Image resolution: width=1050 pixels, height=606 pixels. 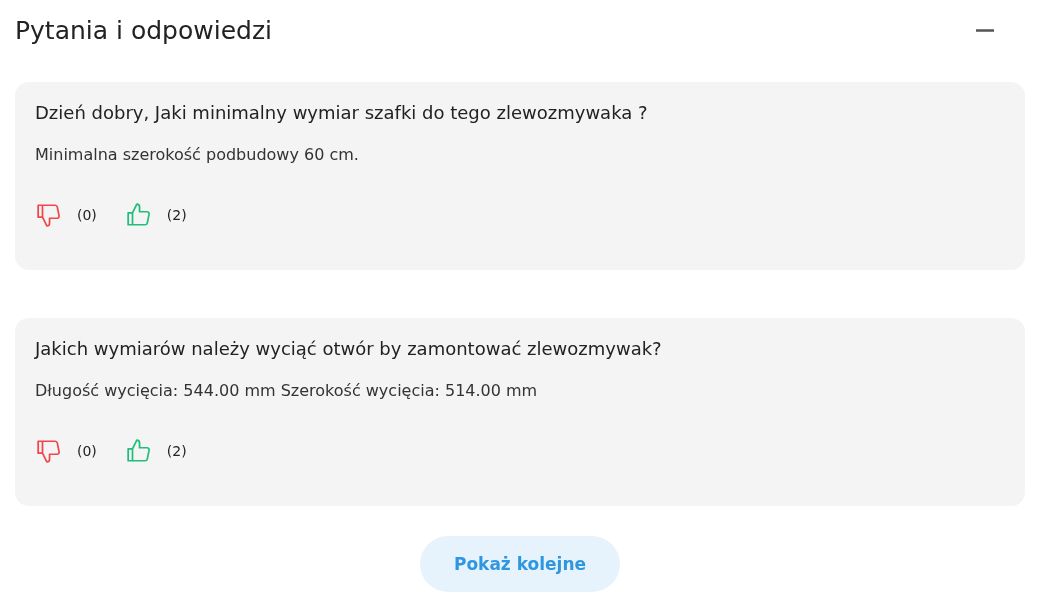 What do you see at coordinates (143, 30) in the screenshot?
I see `section-title: Pytania i odpowiedzi` at bounding box center [143, 30].